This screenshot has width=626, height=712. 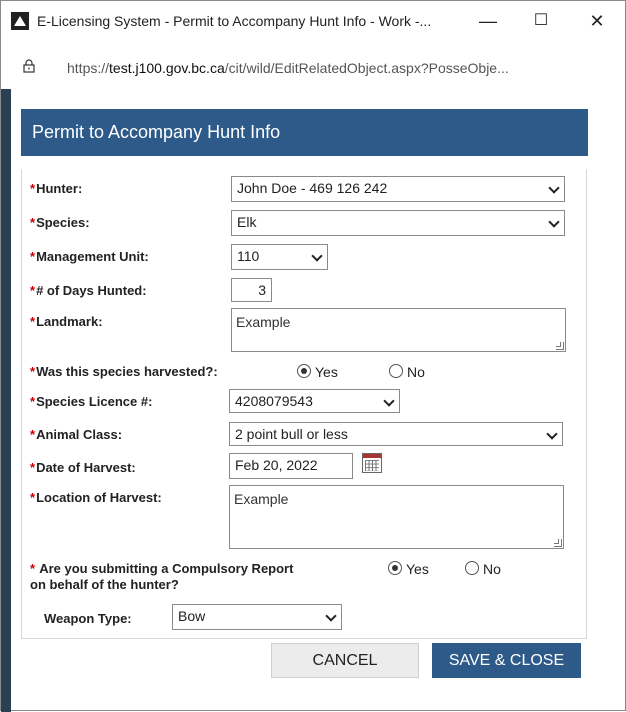 What do you see at coordinates (345, 660) in the screenshot?
I see `cancel-button: CANCEL` at bounding box center [345, 660].